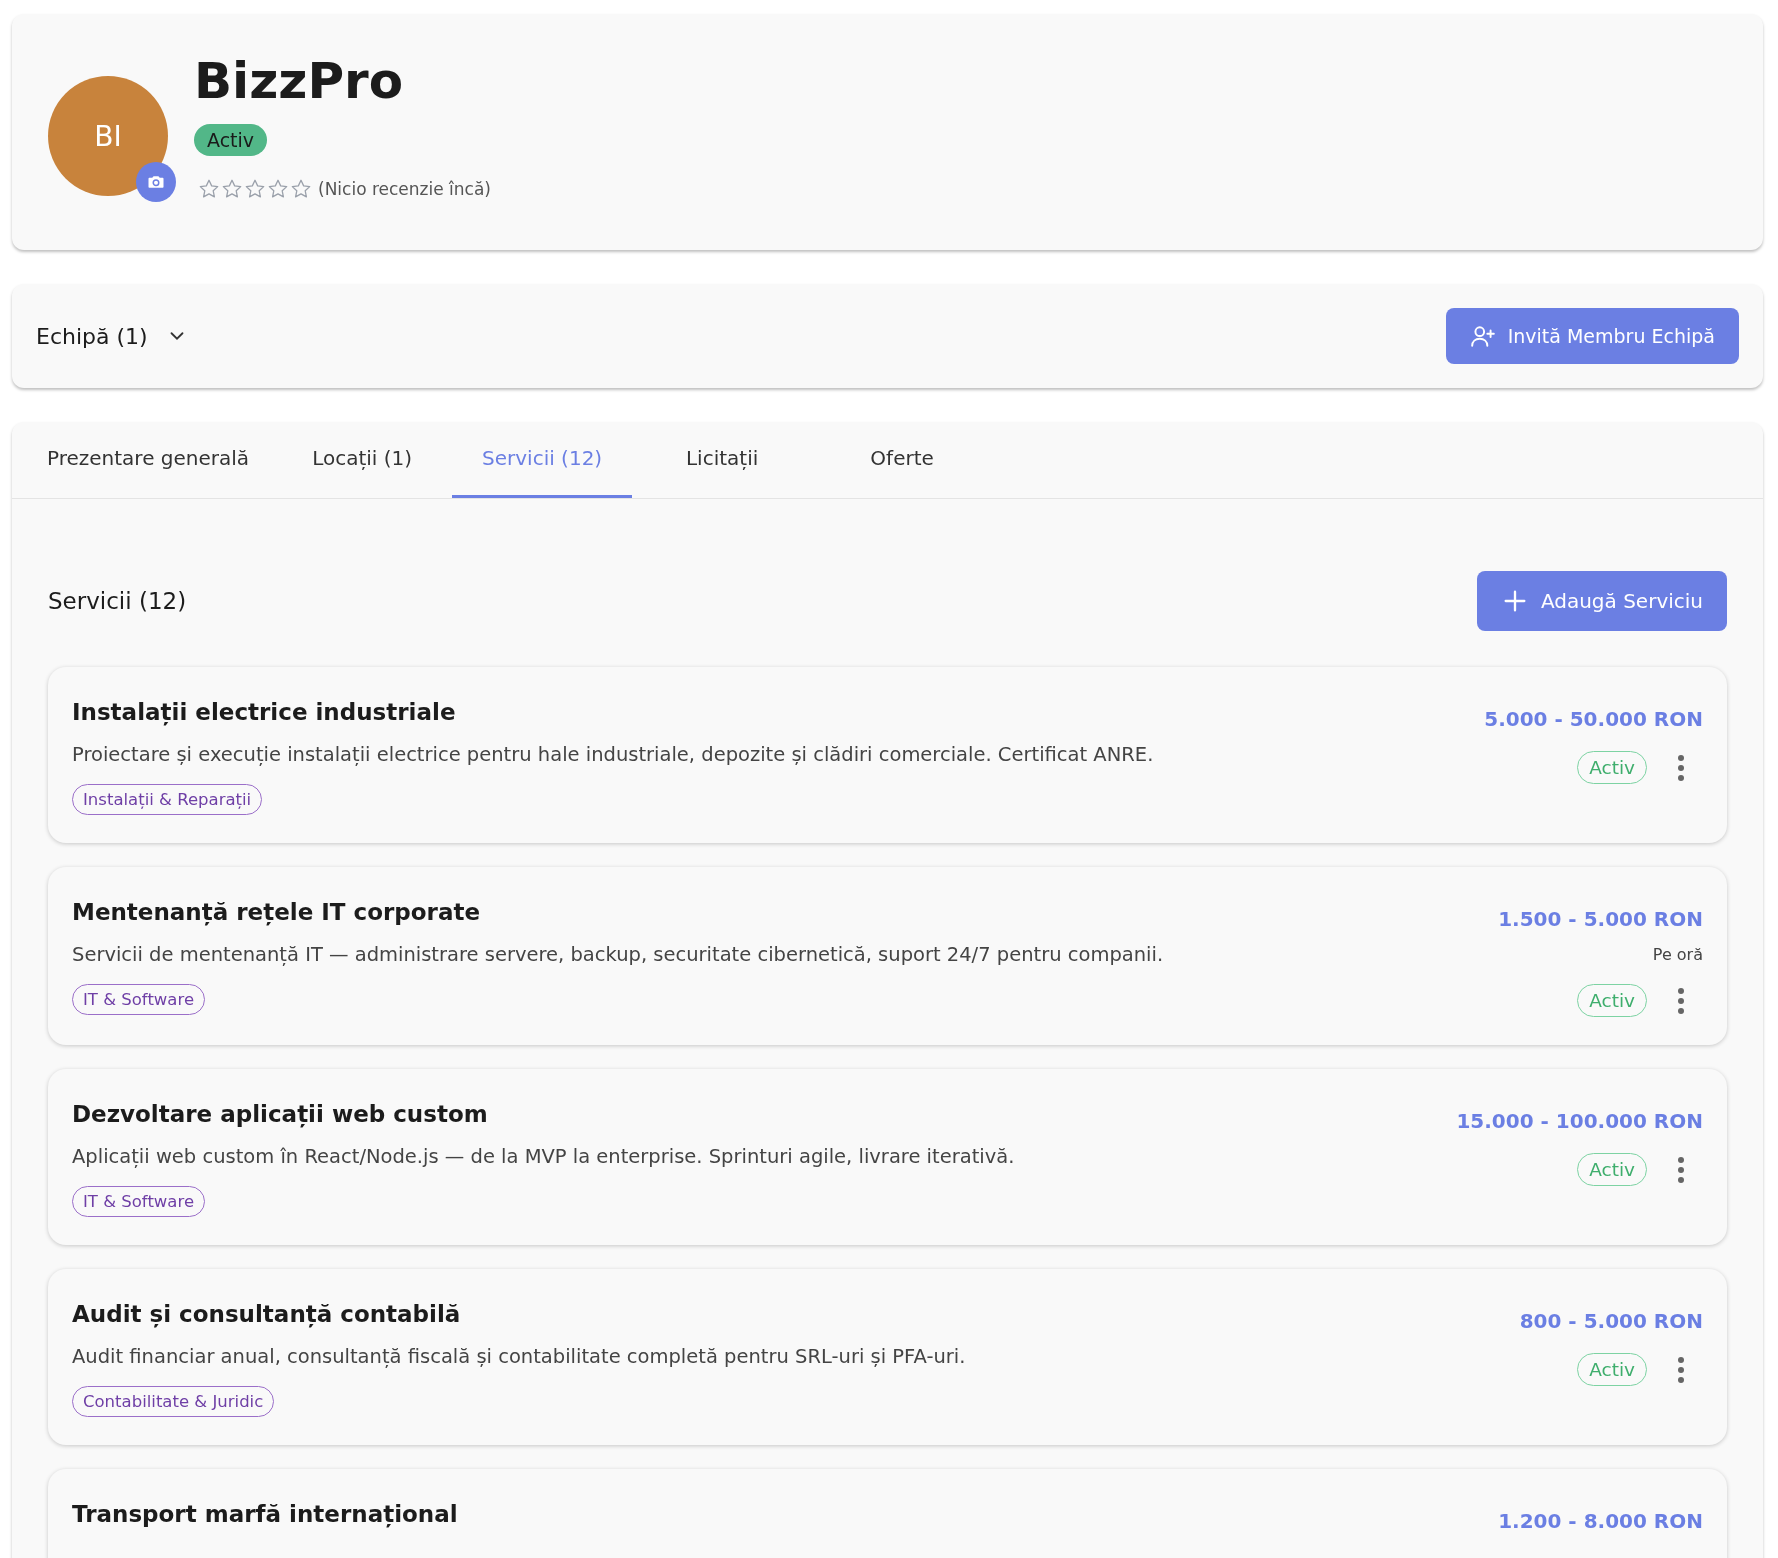 The image size is (1778, 1558). What do you see at coordinates (1601, 601) in the screenshot?
I see `add-service-button: Adaugă Serviciu` at bounding box center [1601, 601].